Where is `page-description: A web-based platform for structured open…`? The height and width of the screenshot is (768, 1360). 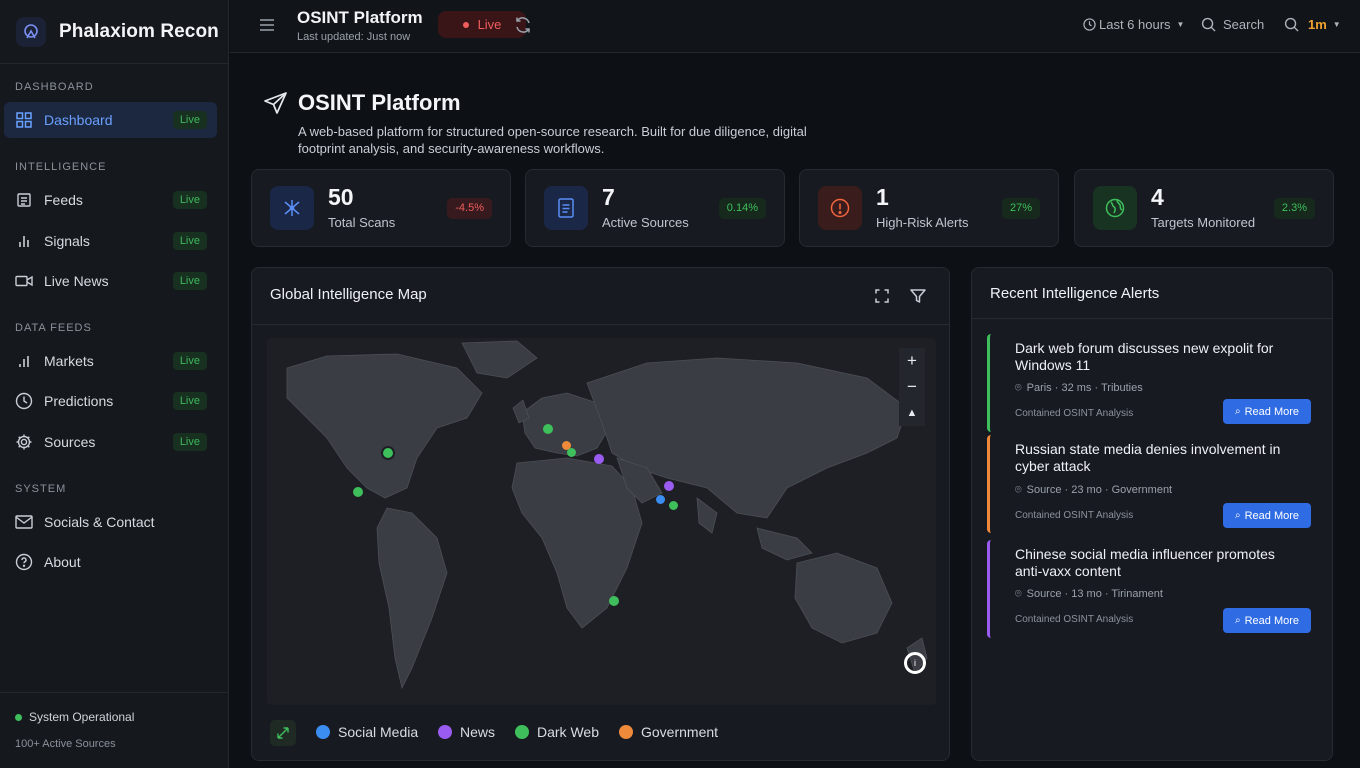
page-description: A web-based platform for structured open… is located at coordinates (552, 140).